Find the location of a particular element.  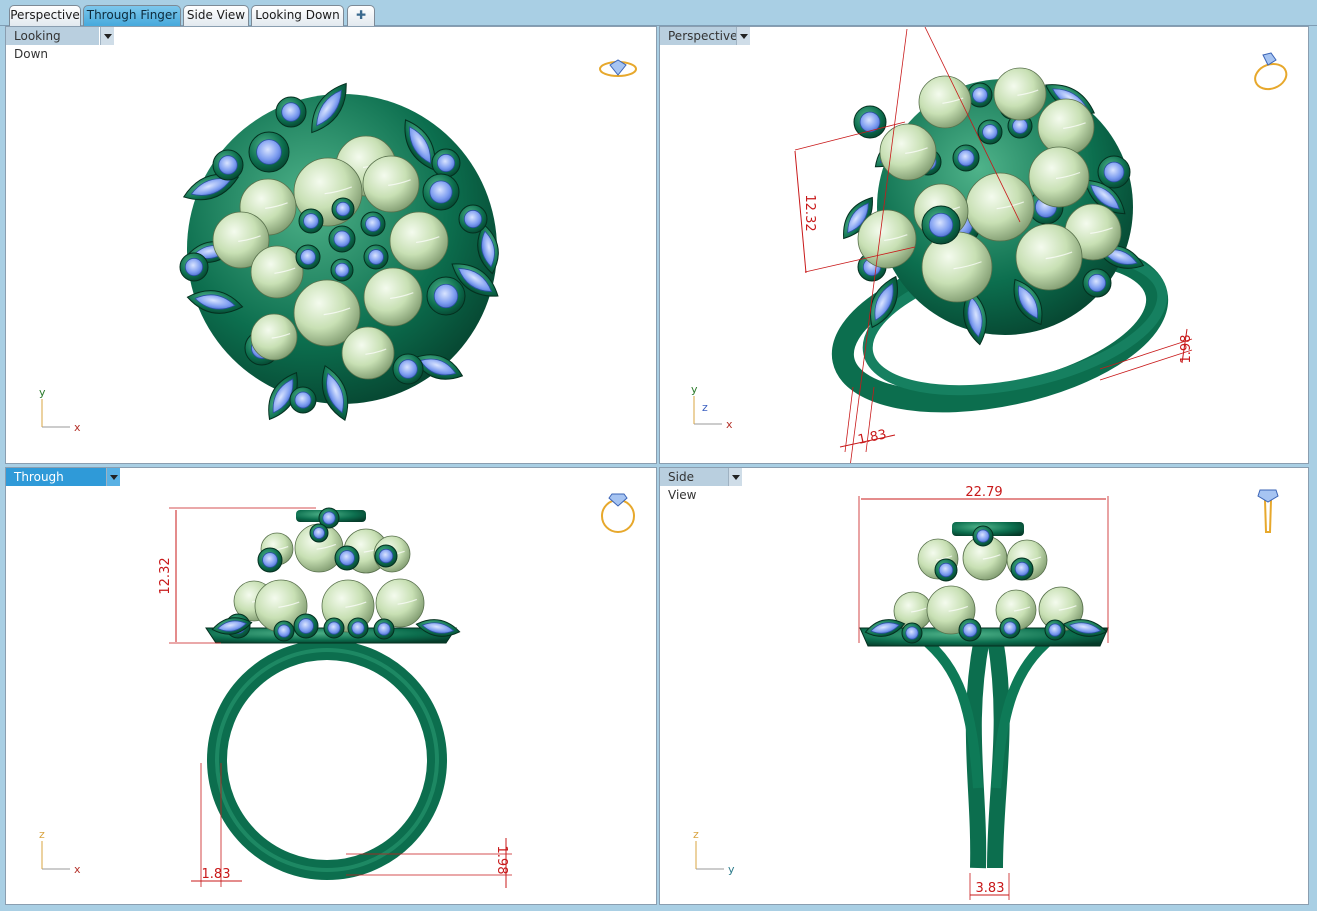

dimension-label: 3.83 is located at coordinates (990, 888).